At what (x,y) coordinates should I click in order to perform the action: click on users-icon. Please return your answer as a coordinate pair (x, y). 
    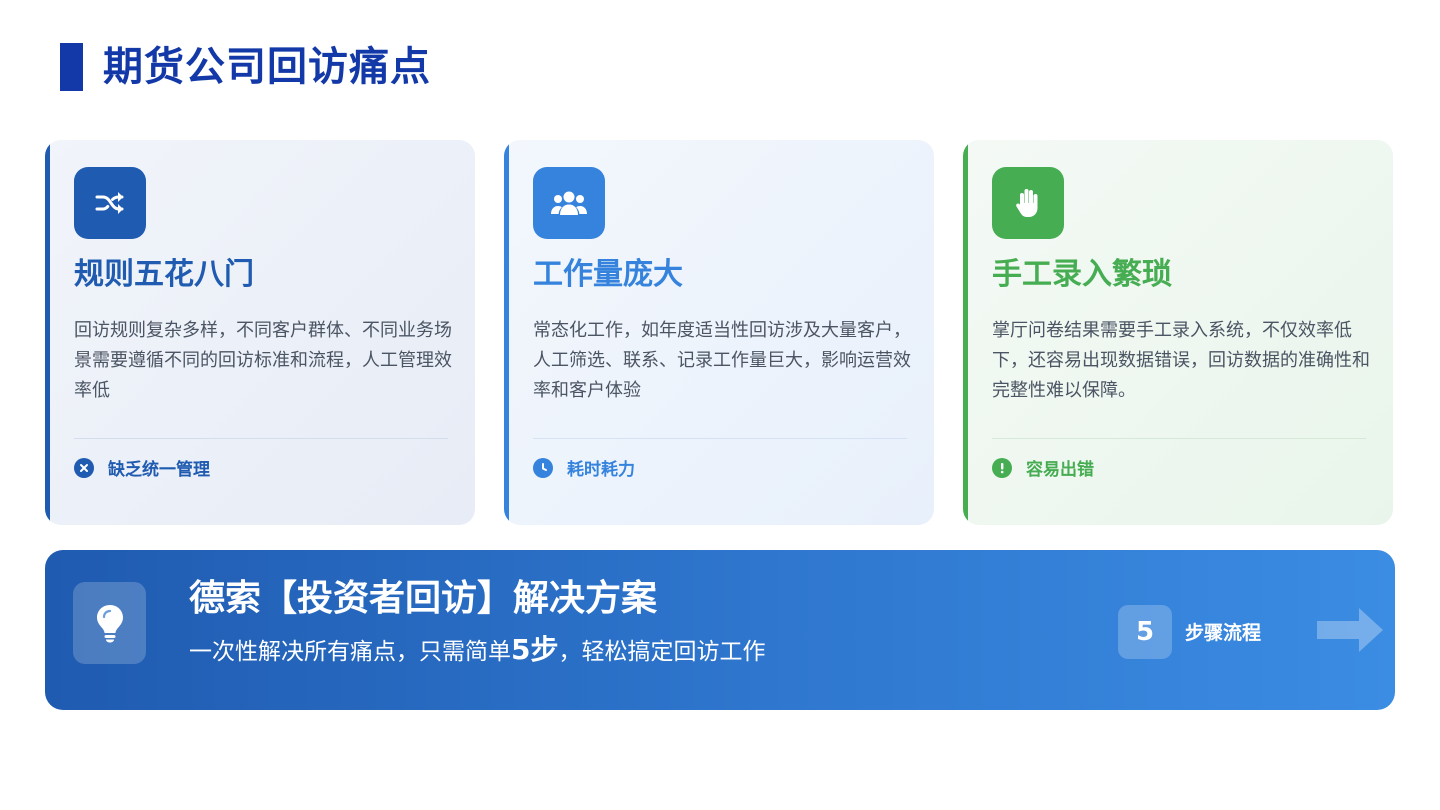
    Looking at the image, I should click on (569, 203).